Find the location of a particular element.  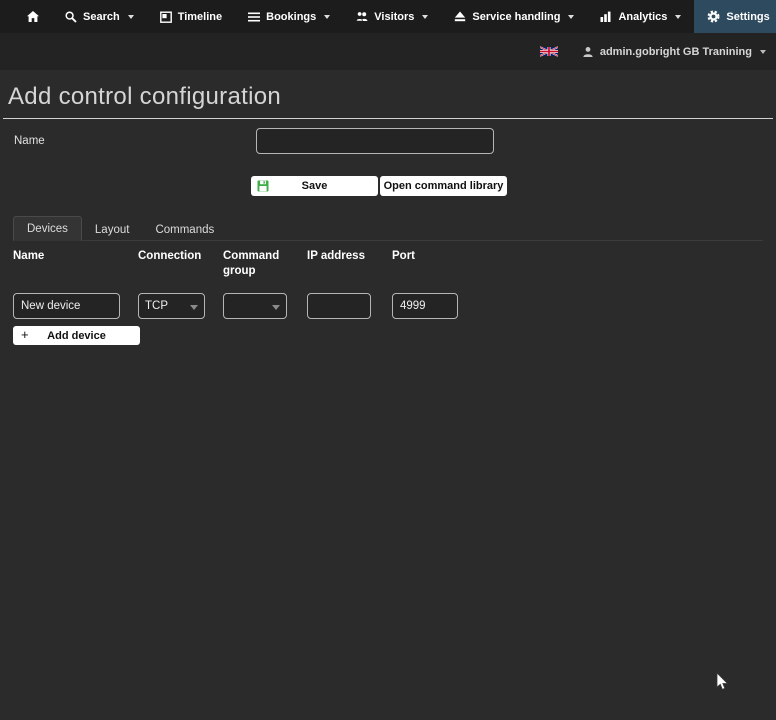

nav-analytics: Analytics is located at coordinates (640, 16).